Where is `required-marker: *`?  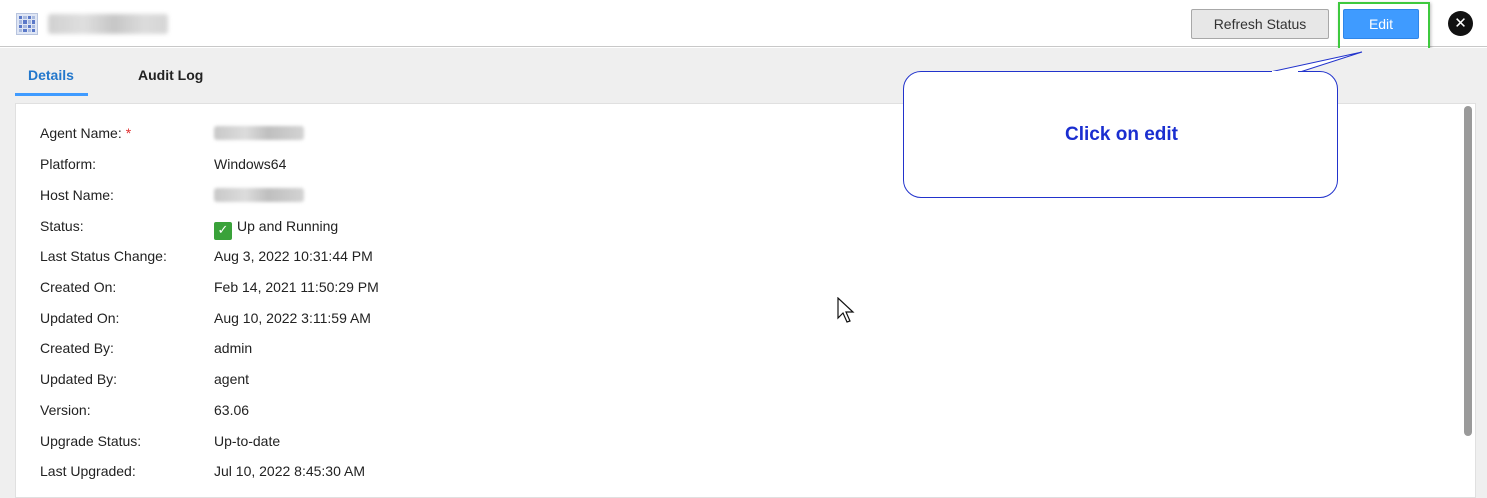 required-marker: * is located at coordinates (128, 133).